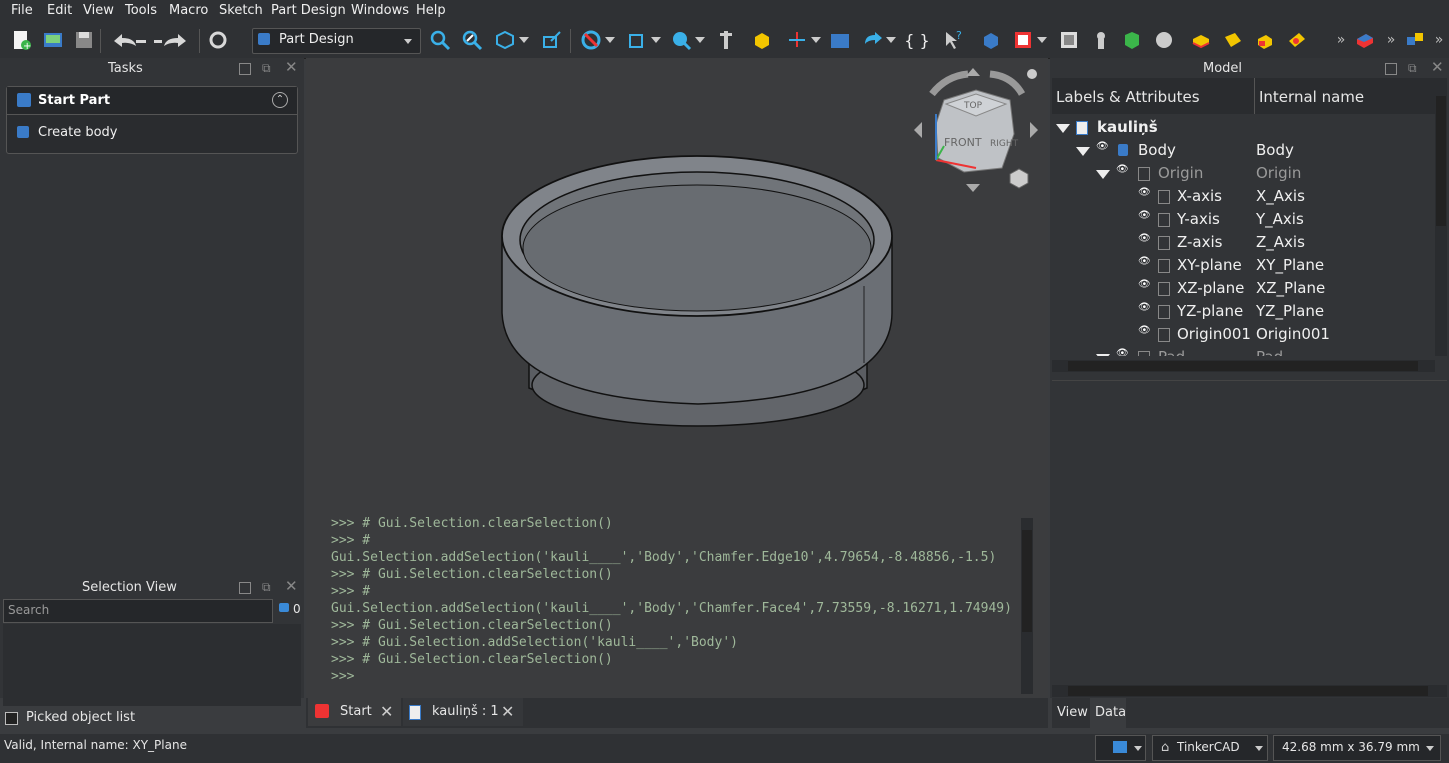  What do you see at coordinates (172, 40) in the screenshot?
I see `redo-icon` at bounding box center [172, 40].